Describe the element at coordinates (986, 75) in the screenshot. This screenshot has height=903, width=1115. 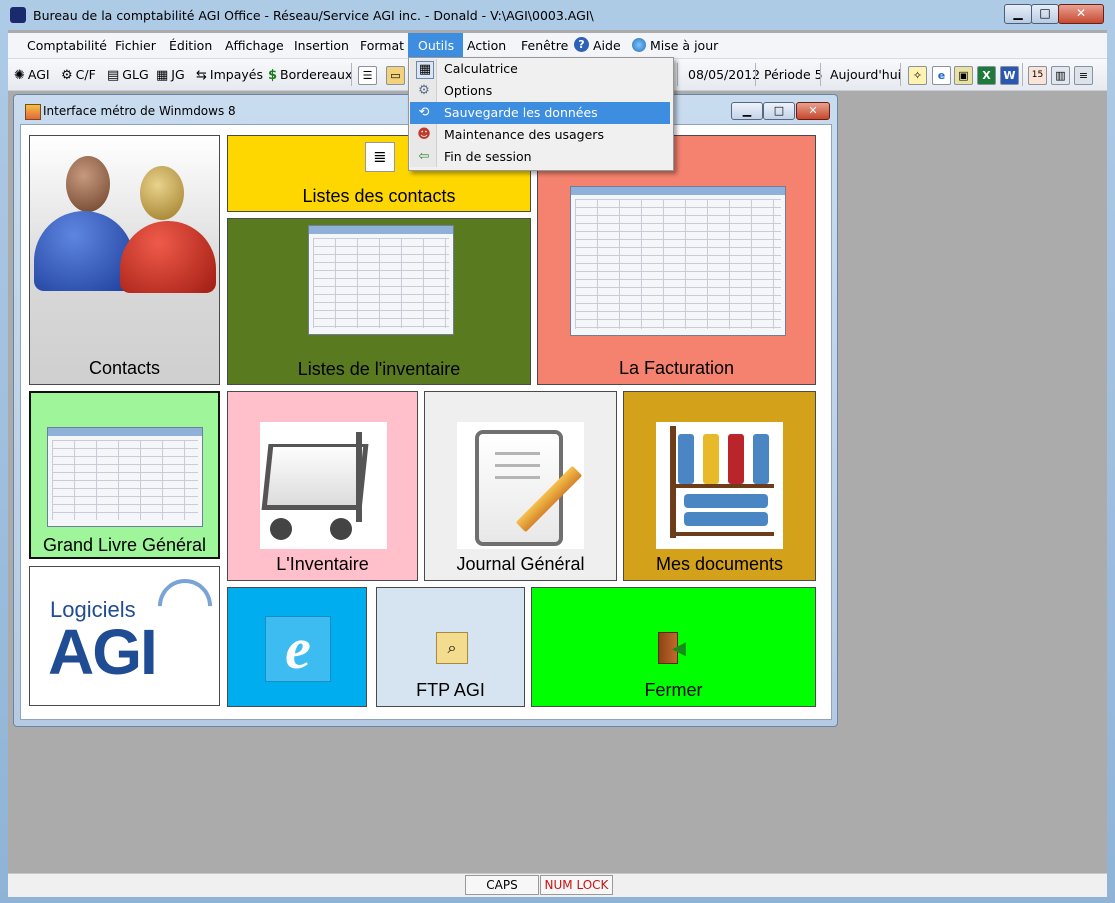
I see `excel-icon: X` at that location.